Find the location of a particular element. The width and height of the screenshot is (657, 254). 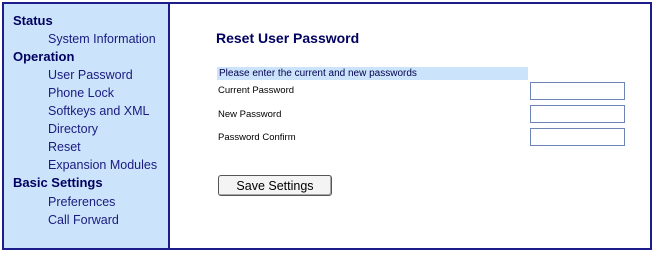

sidebar-item-expansion-modules: Expansion Modules is located at coordinates (102, 165).